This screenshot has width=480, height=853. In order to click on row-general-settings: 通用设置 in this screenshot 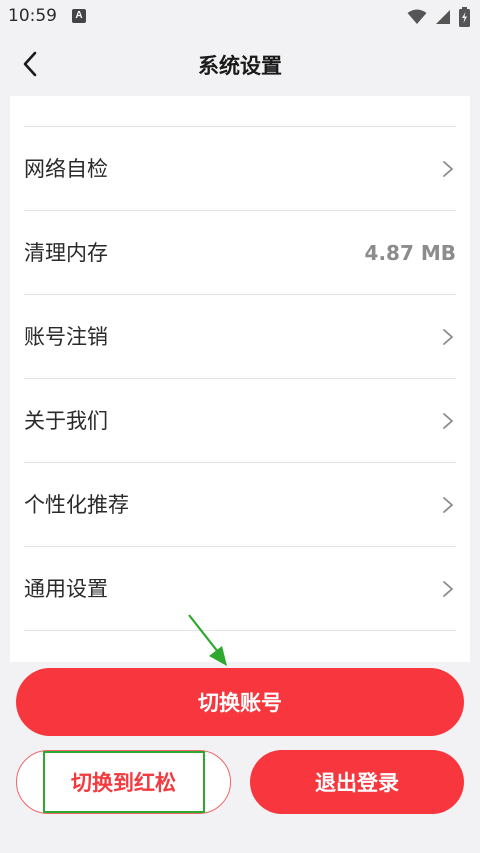, I will do `click(240, 589)`.